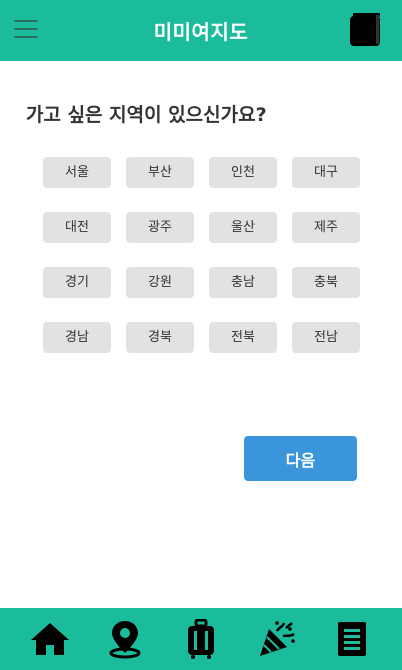 The height and width of the screenshot is (670, 402). What do you see at coordinates (365, 30) in the screenshot?
I see `book-icon` at bounding box center [365, 30].